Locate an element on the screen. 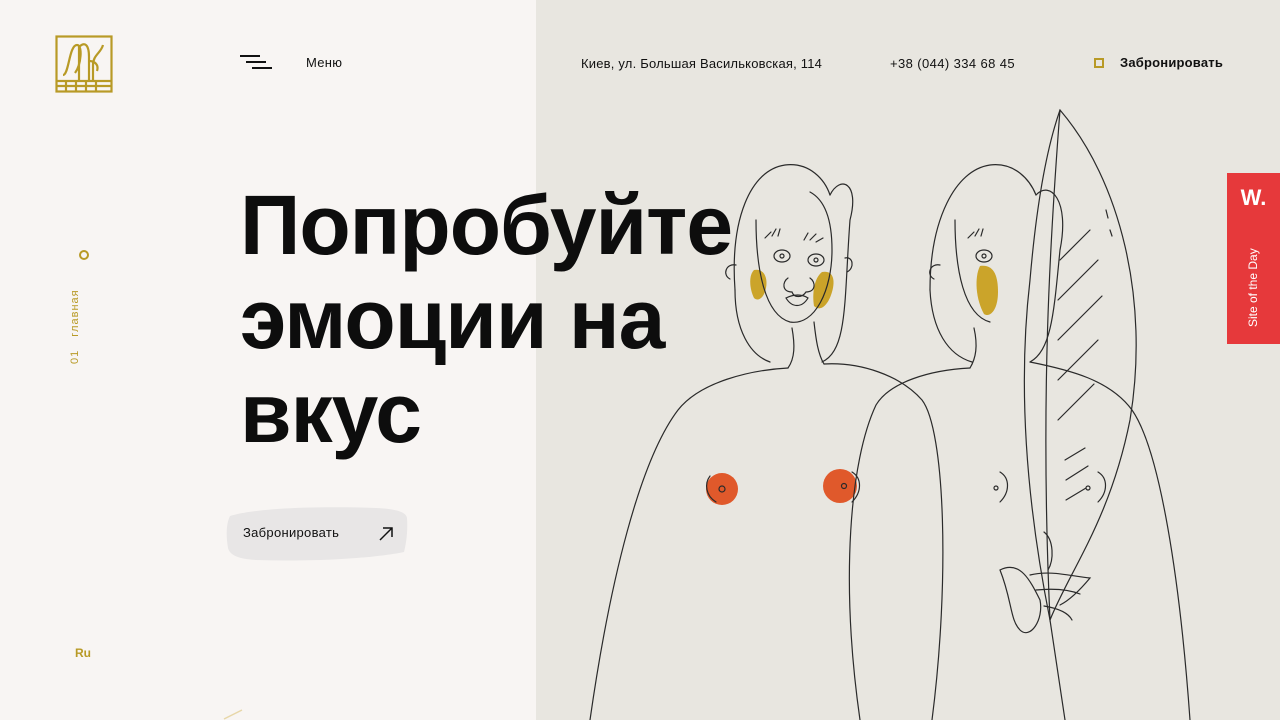 The image size is (1280, 720). book-button-hero: Забронировать is located at coordinates (317, 533).